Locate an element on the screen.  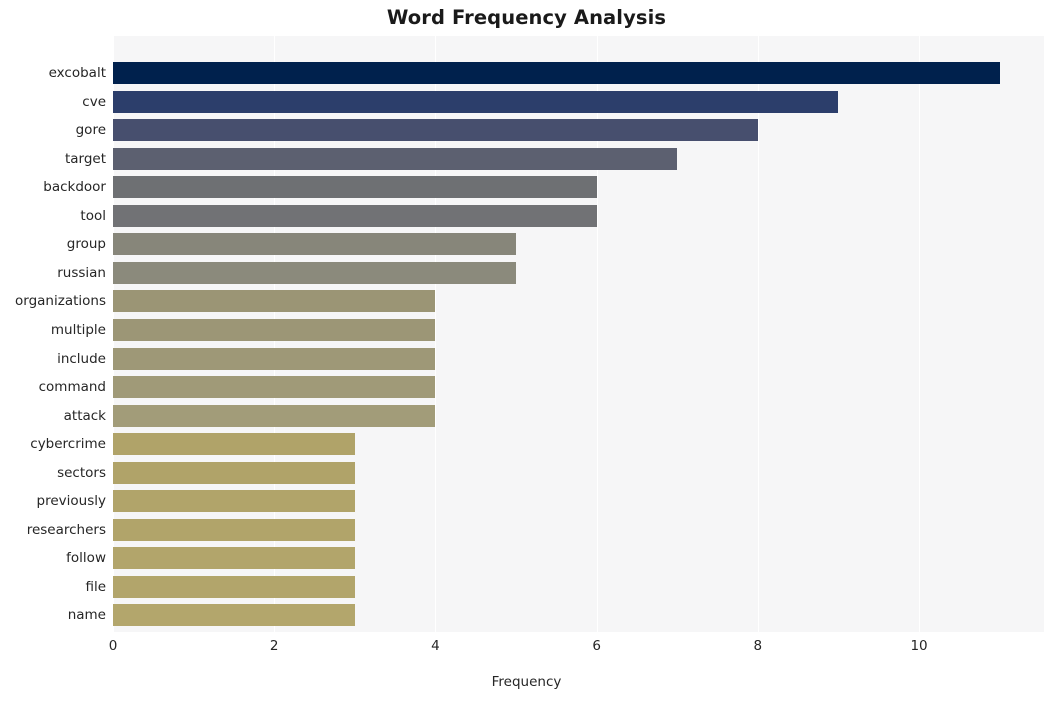
y-tick-label-cve: cve is located at coordinates (94, 101).